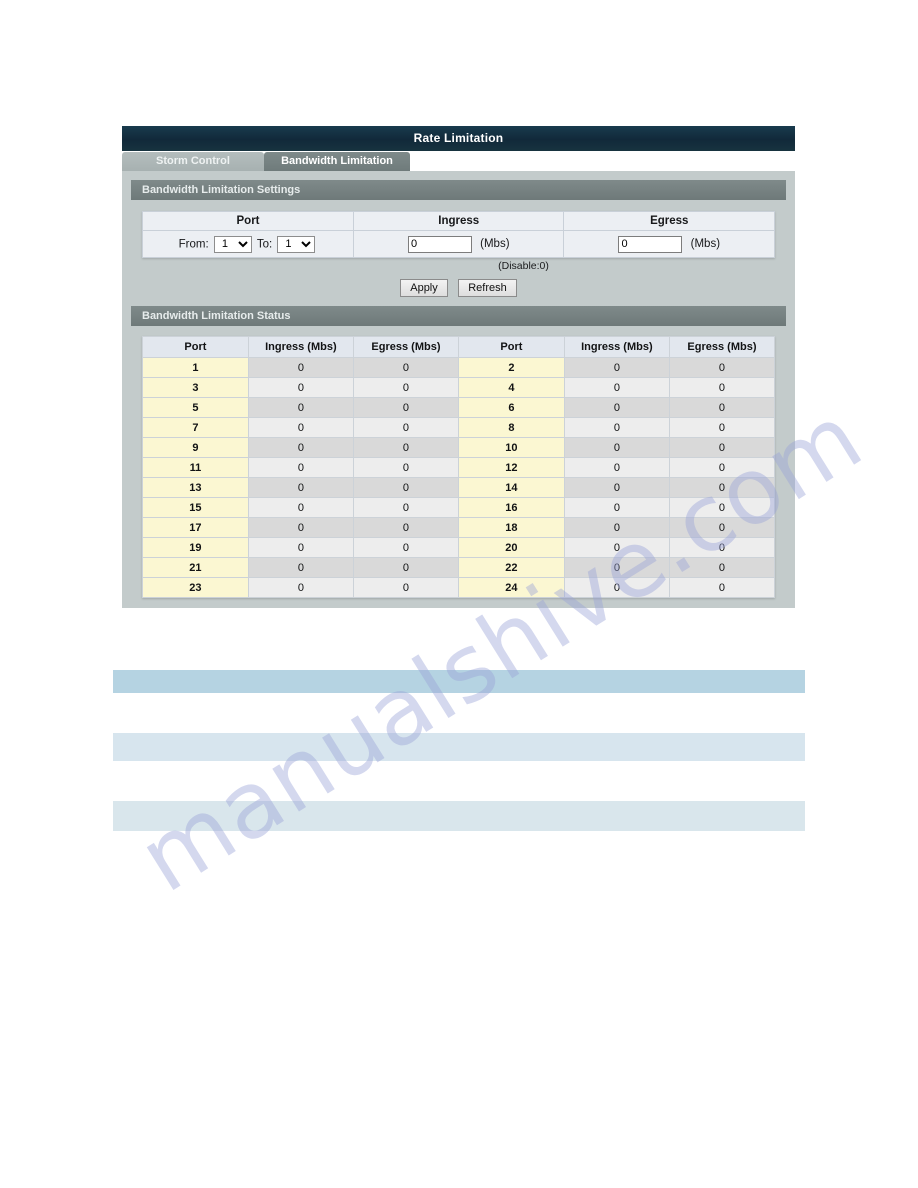 This screenshot has width=918, height=1188. What do you see at coordinates (669, 221) in the screenshot?
I see `settings-header-egress: Egress` at bounding box center [669, 221].